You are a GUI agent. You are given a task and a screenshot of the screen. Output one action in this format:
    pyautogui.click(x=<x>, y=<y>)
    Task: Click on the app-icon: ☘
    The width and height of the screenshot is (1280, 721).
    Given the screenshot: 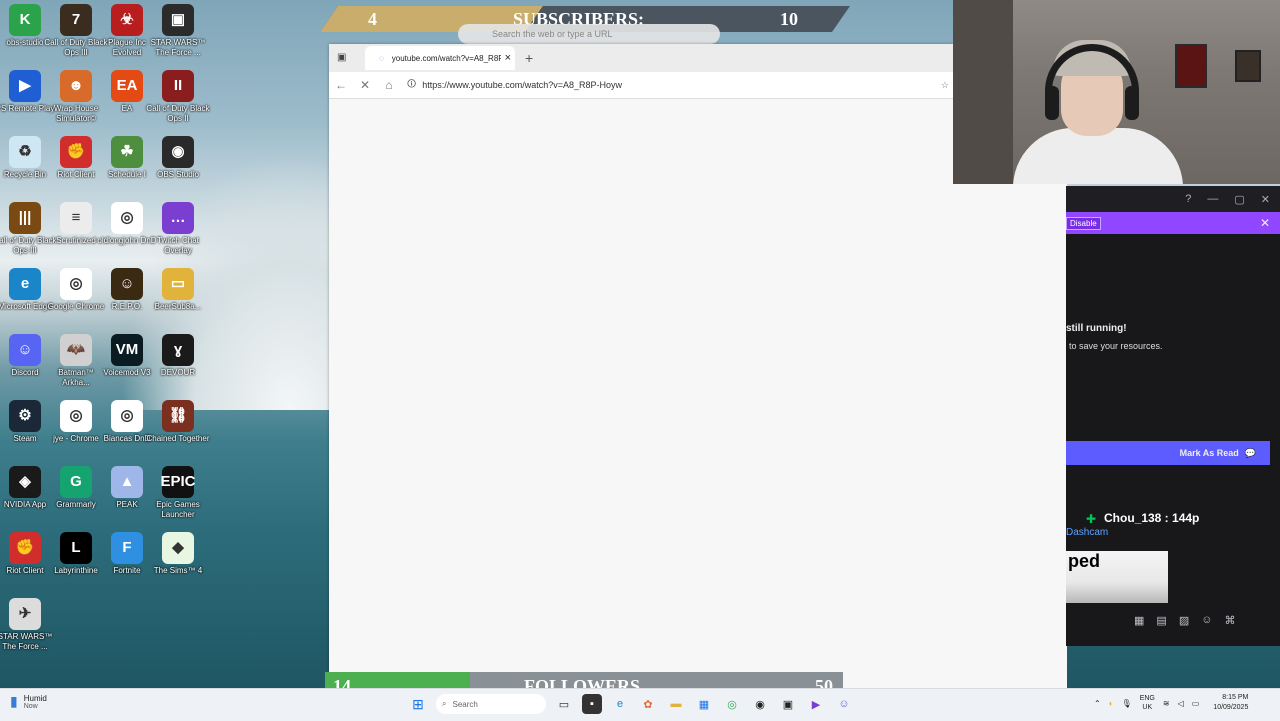 What is the action you would take?
    pyautogui.click(x=127, y=152)
    